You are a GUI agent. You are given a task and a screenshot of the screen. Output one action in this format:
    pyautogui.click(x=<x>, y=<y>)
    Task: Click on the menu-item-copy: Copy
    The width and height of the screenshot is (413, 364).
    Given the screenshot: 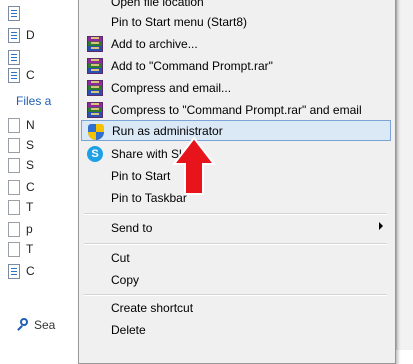 What is the action you would take?
    pyautogui.click(x=236, y=279)
    